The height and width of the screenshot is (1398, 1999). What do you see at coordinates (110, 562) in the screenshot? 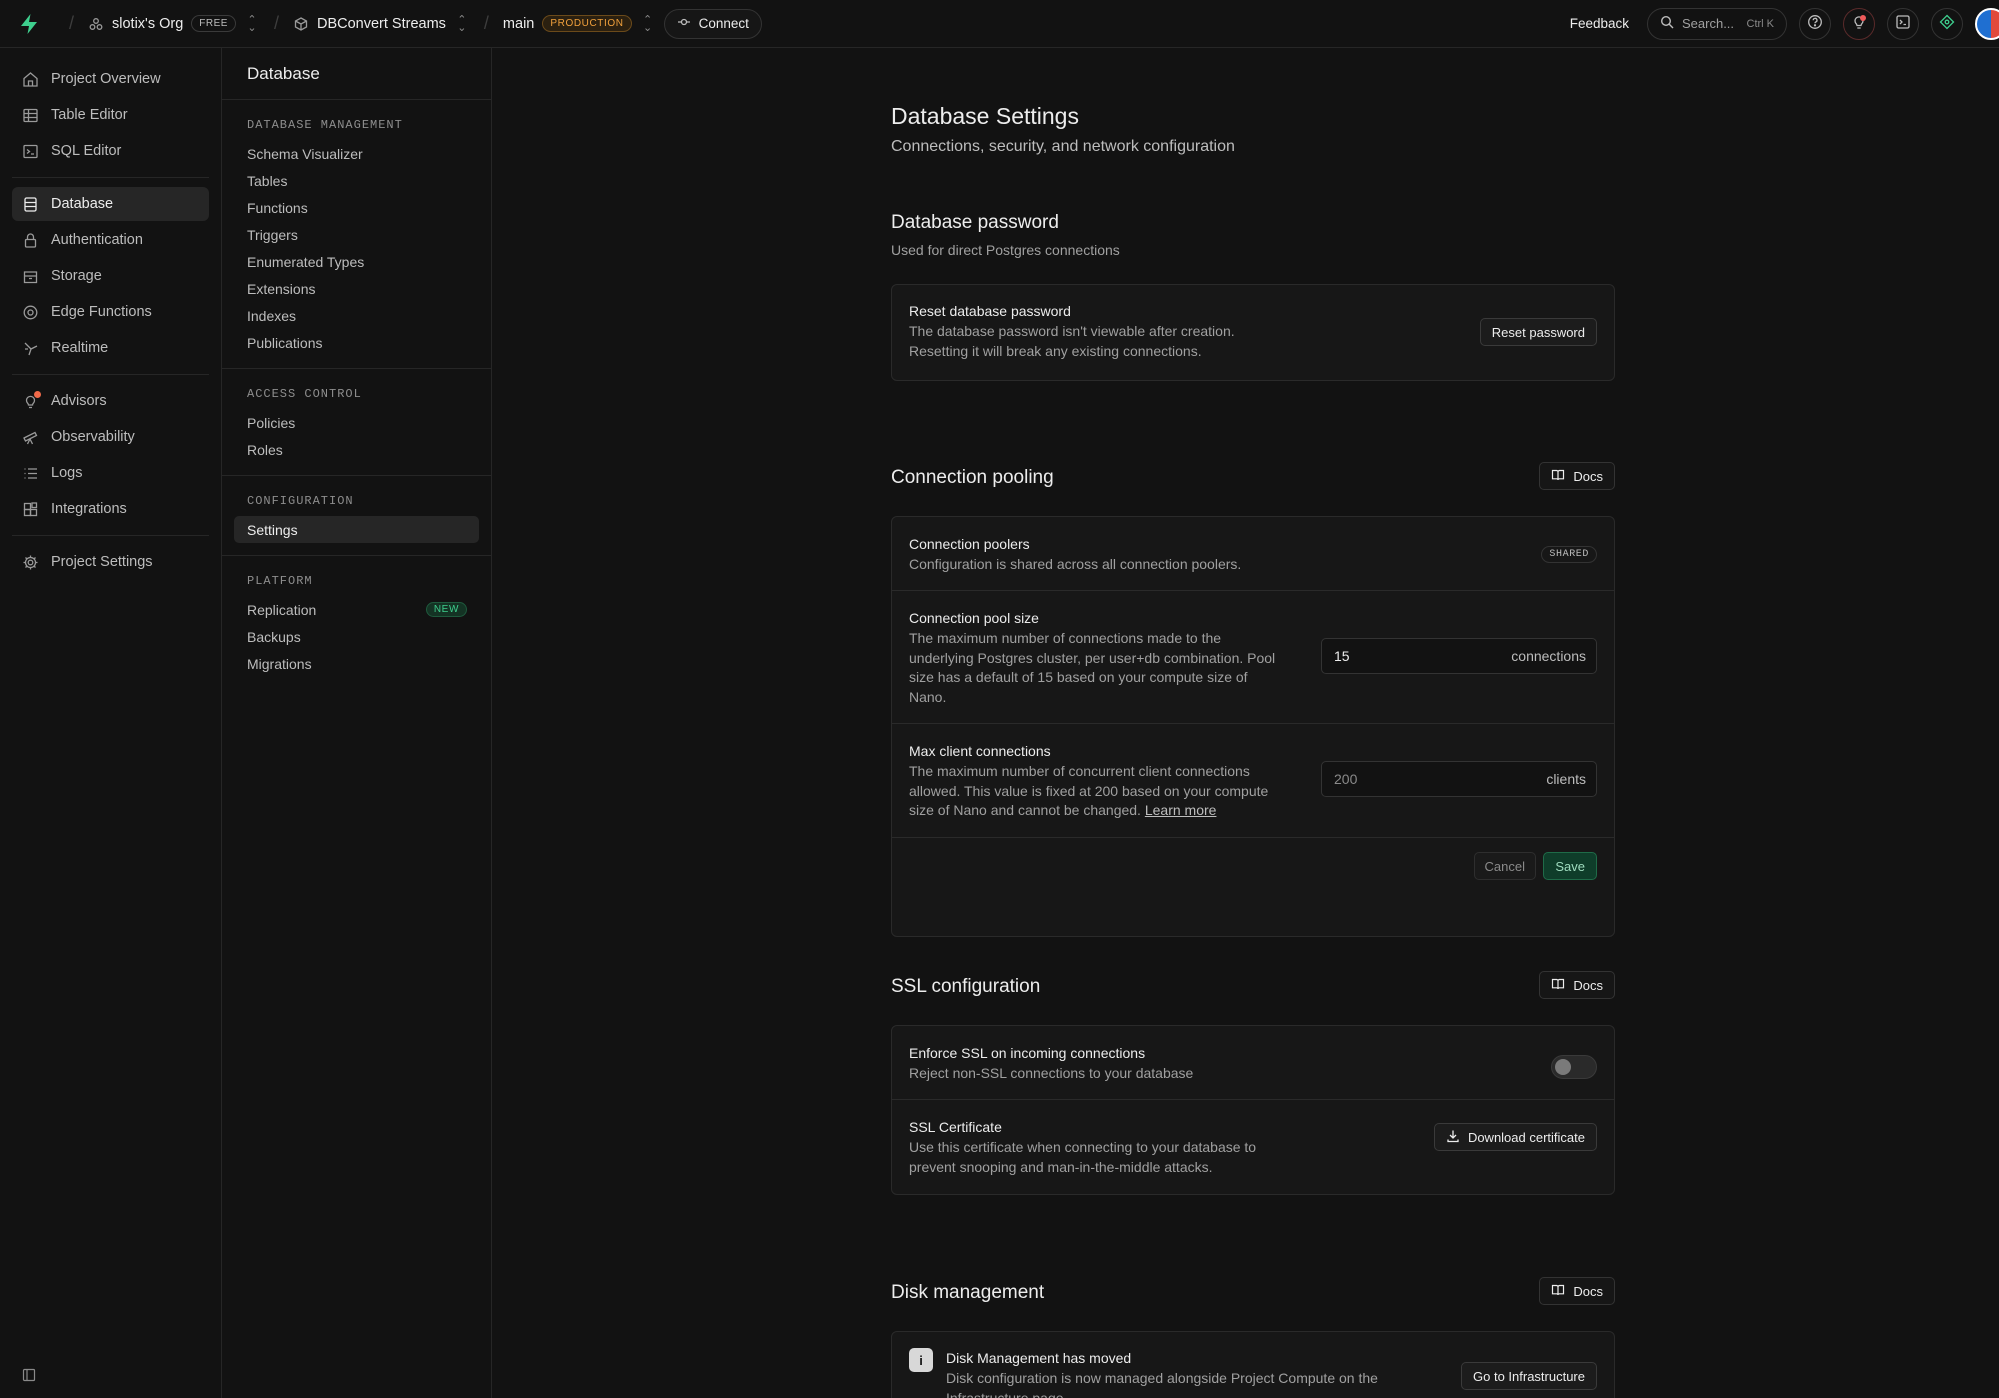
I see `nav-project-settings: Project Settings` at bounding box center [110, 562].